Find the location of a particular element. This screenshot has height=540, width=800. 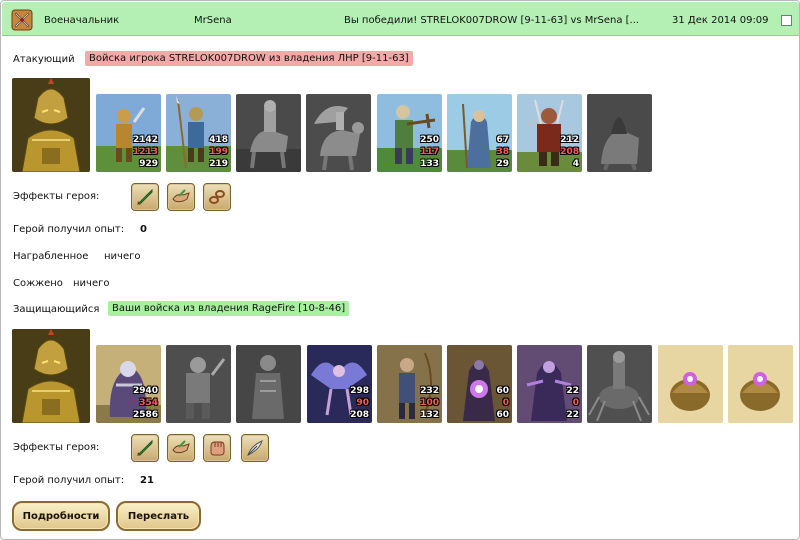

report-category: Военачальник is located at coordinates (82, 20).